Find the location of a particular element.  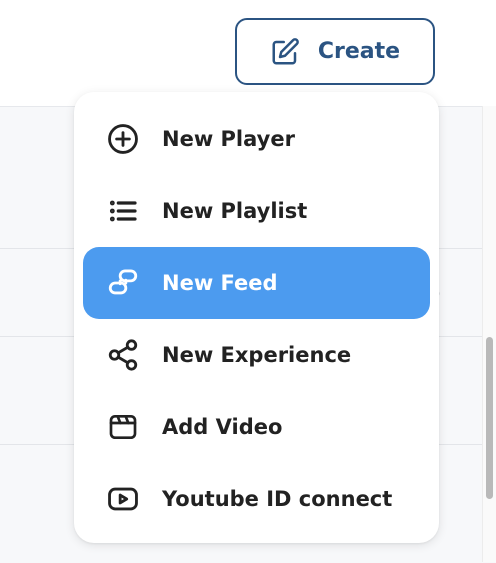

scrollbar-thumb is located at coordinates (489, 418).